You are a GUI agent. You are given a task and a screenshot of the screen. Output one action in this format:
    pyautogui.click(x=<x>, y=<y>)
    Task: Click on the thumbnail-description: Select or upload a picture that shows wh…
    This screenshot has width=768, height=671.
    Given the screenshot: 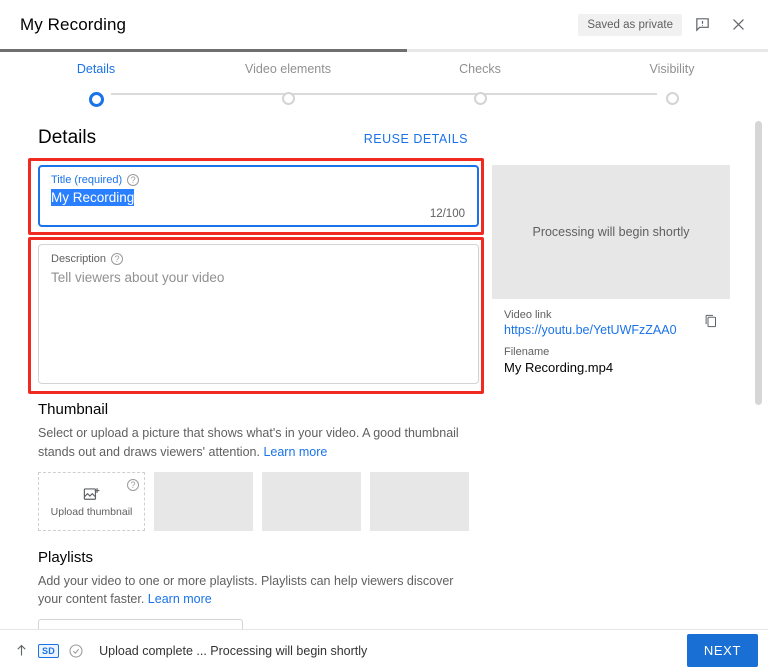 What is the action you would take?
    pyautogui.click(x=252, y=443)
    